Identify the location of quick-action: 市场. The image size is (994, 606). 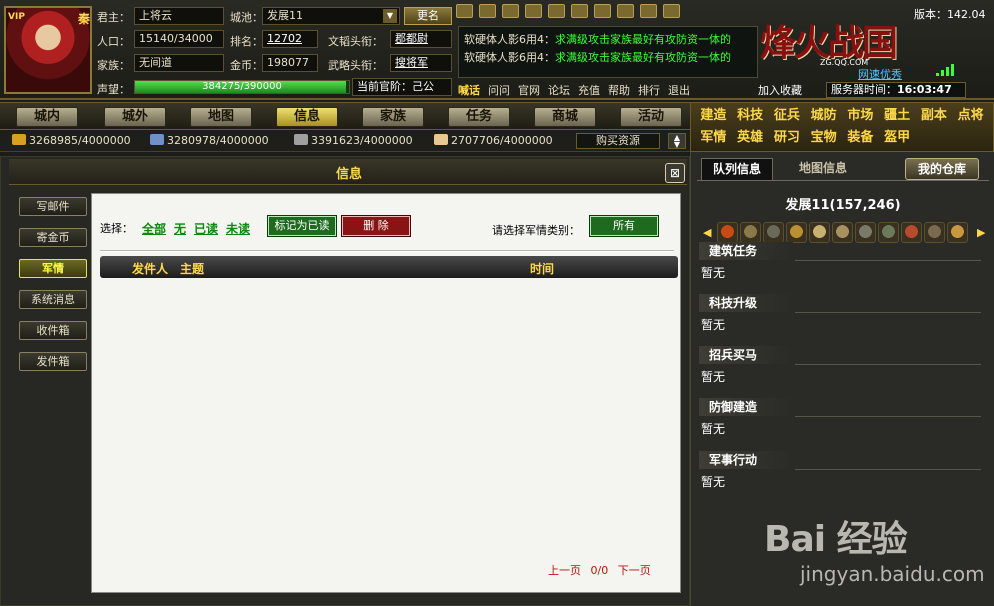
(860, 116).